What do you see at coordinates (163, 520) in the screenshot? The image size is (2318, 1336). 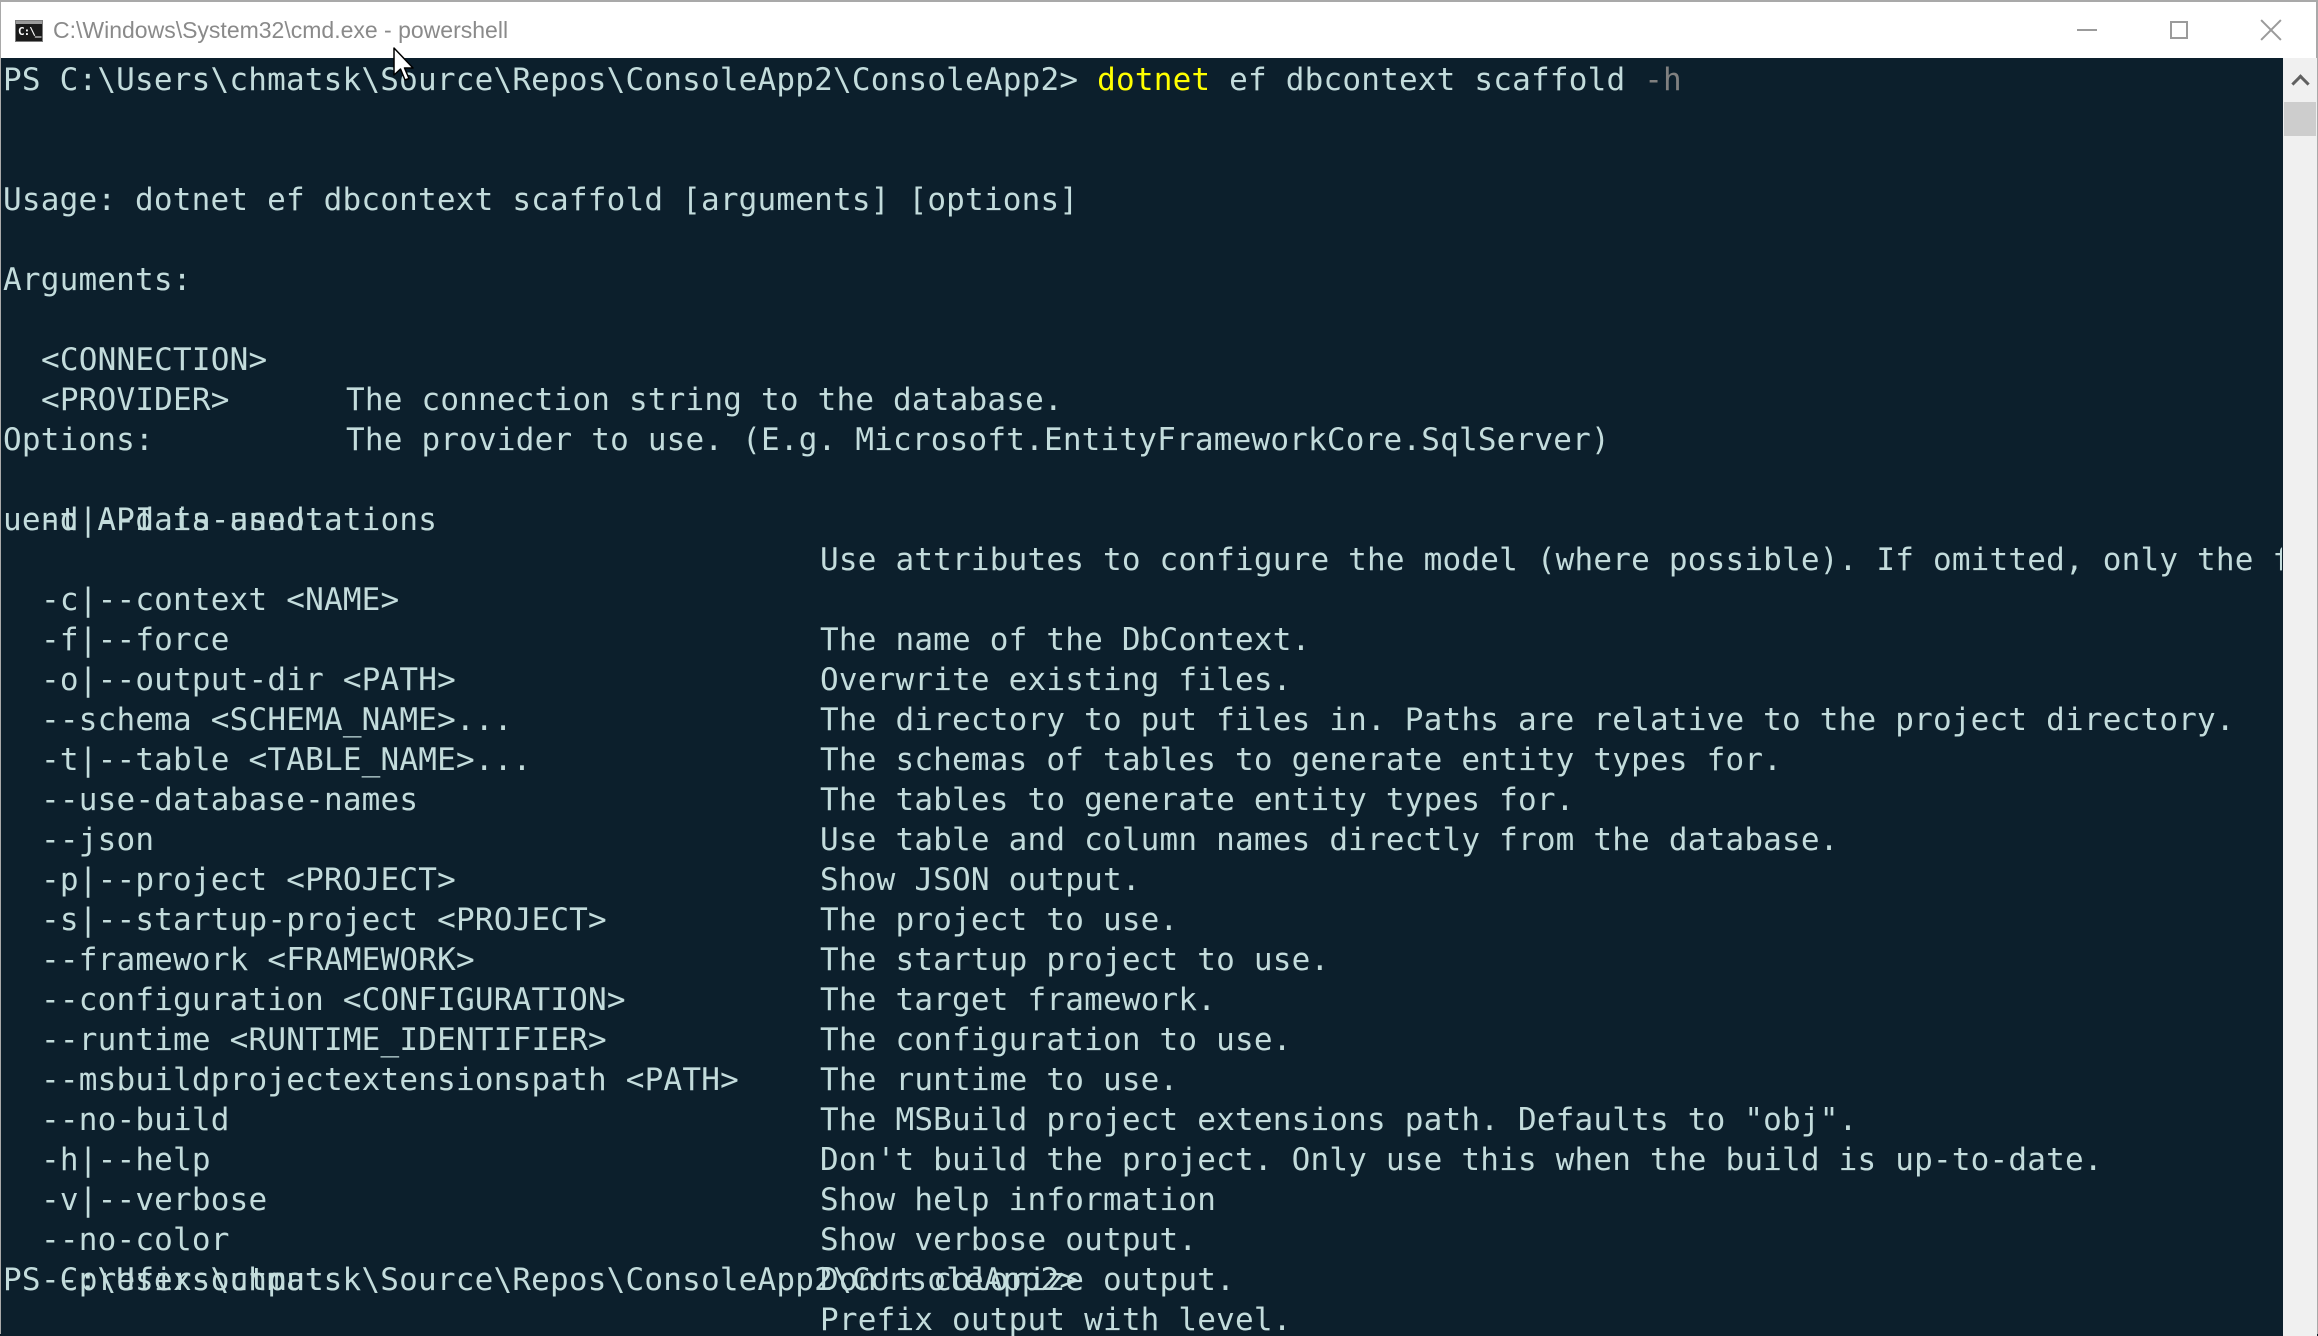 I see `option-wrap-line: uent API is used.` at bounding box center [163, 520].